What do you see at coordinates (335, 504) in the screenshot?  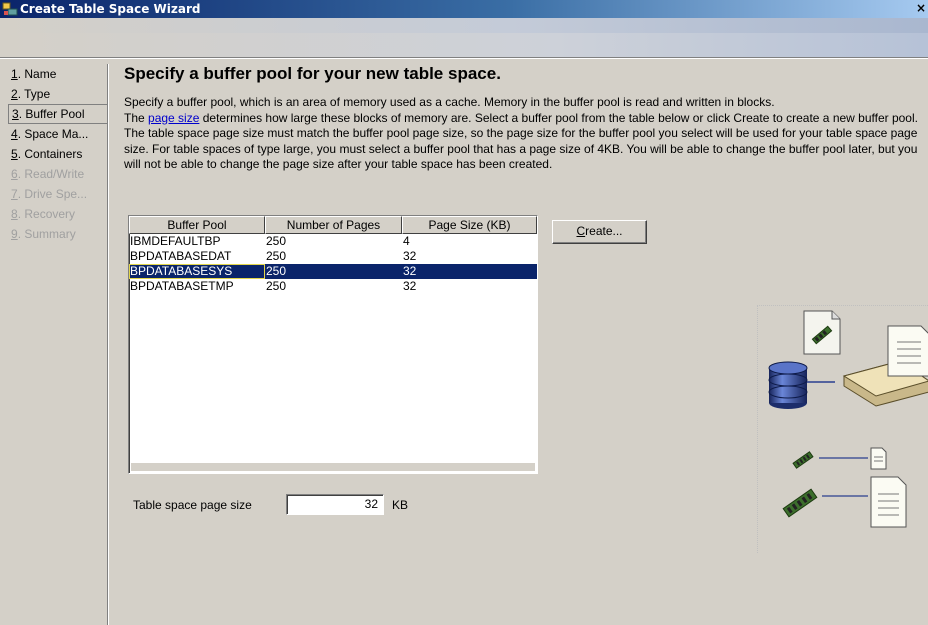 I see `page-size-field: 32` at bounding box center [335, 504].